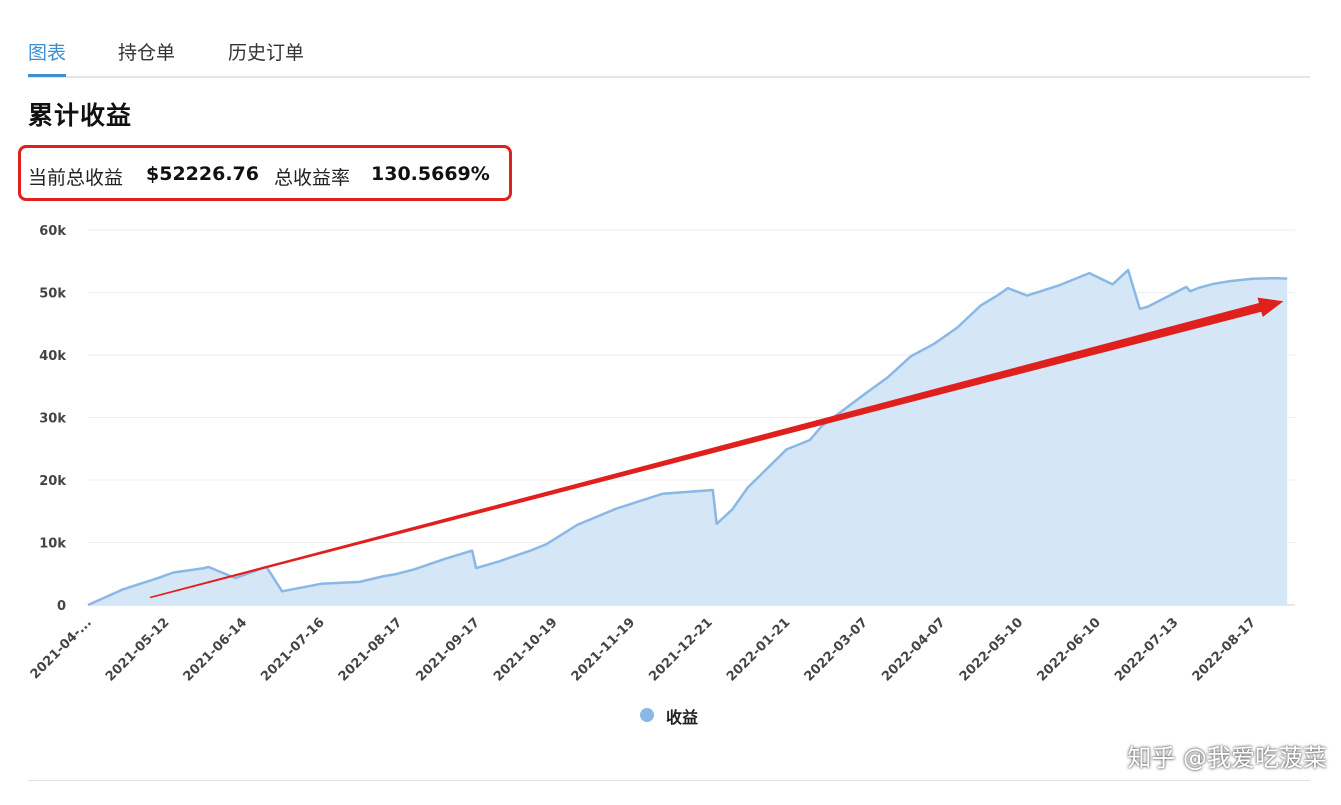 The image size is (1341, 805). I want to click on tab-chart: 图表, so click(47, 51).